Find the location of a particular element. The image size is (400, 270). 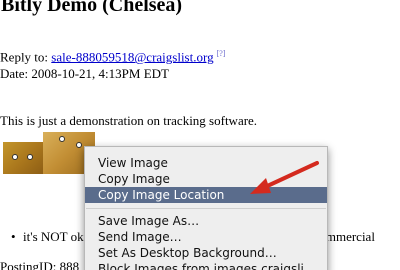

menu-separator is located at coordinates (206, 208).